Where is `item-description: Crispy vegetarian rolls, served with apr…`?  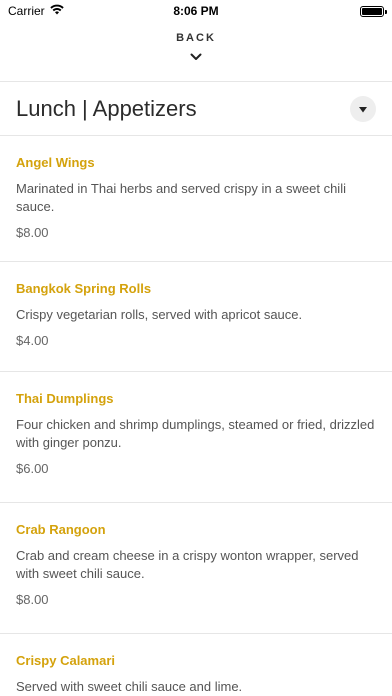
item-description: Crispy vegetarian rolls, served with apr… is located at coordinates (159, 314).